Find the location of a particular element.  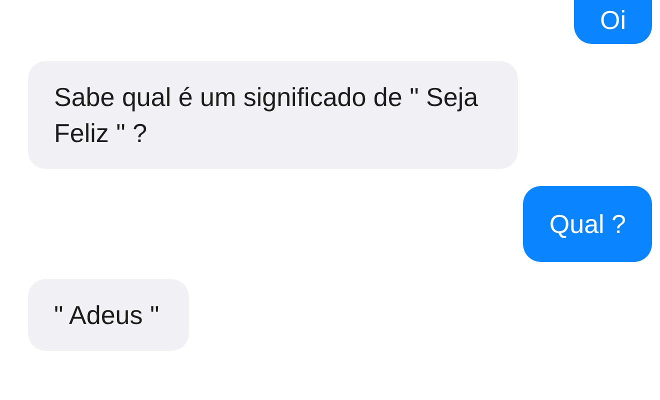

message-bubble: " Adeus " is located at coordinates (109, 315).